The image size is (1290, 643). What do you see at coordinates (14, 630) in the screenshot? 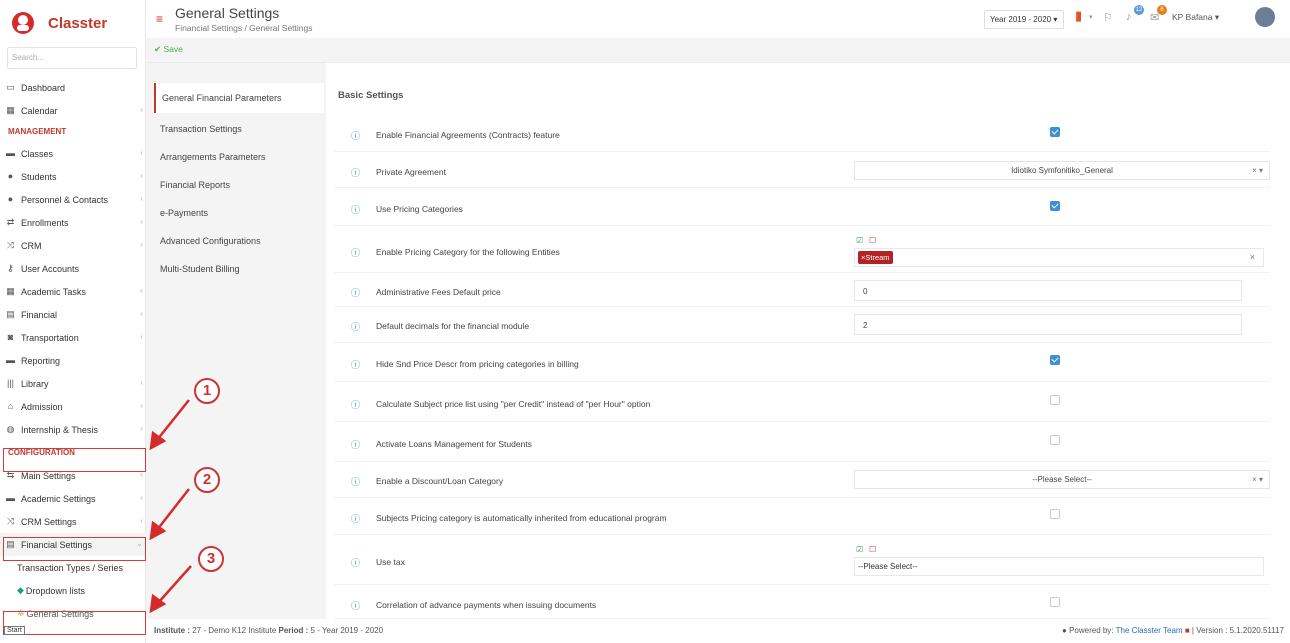
I see `taskbar-start-button: Start` at bounding box center [14, 630].